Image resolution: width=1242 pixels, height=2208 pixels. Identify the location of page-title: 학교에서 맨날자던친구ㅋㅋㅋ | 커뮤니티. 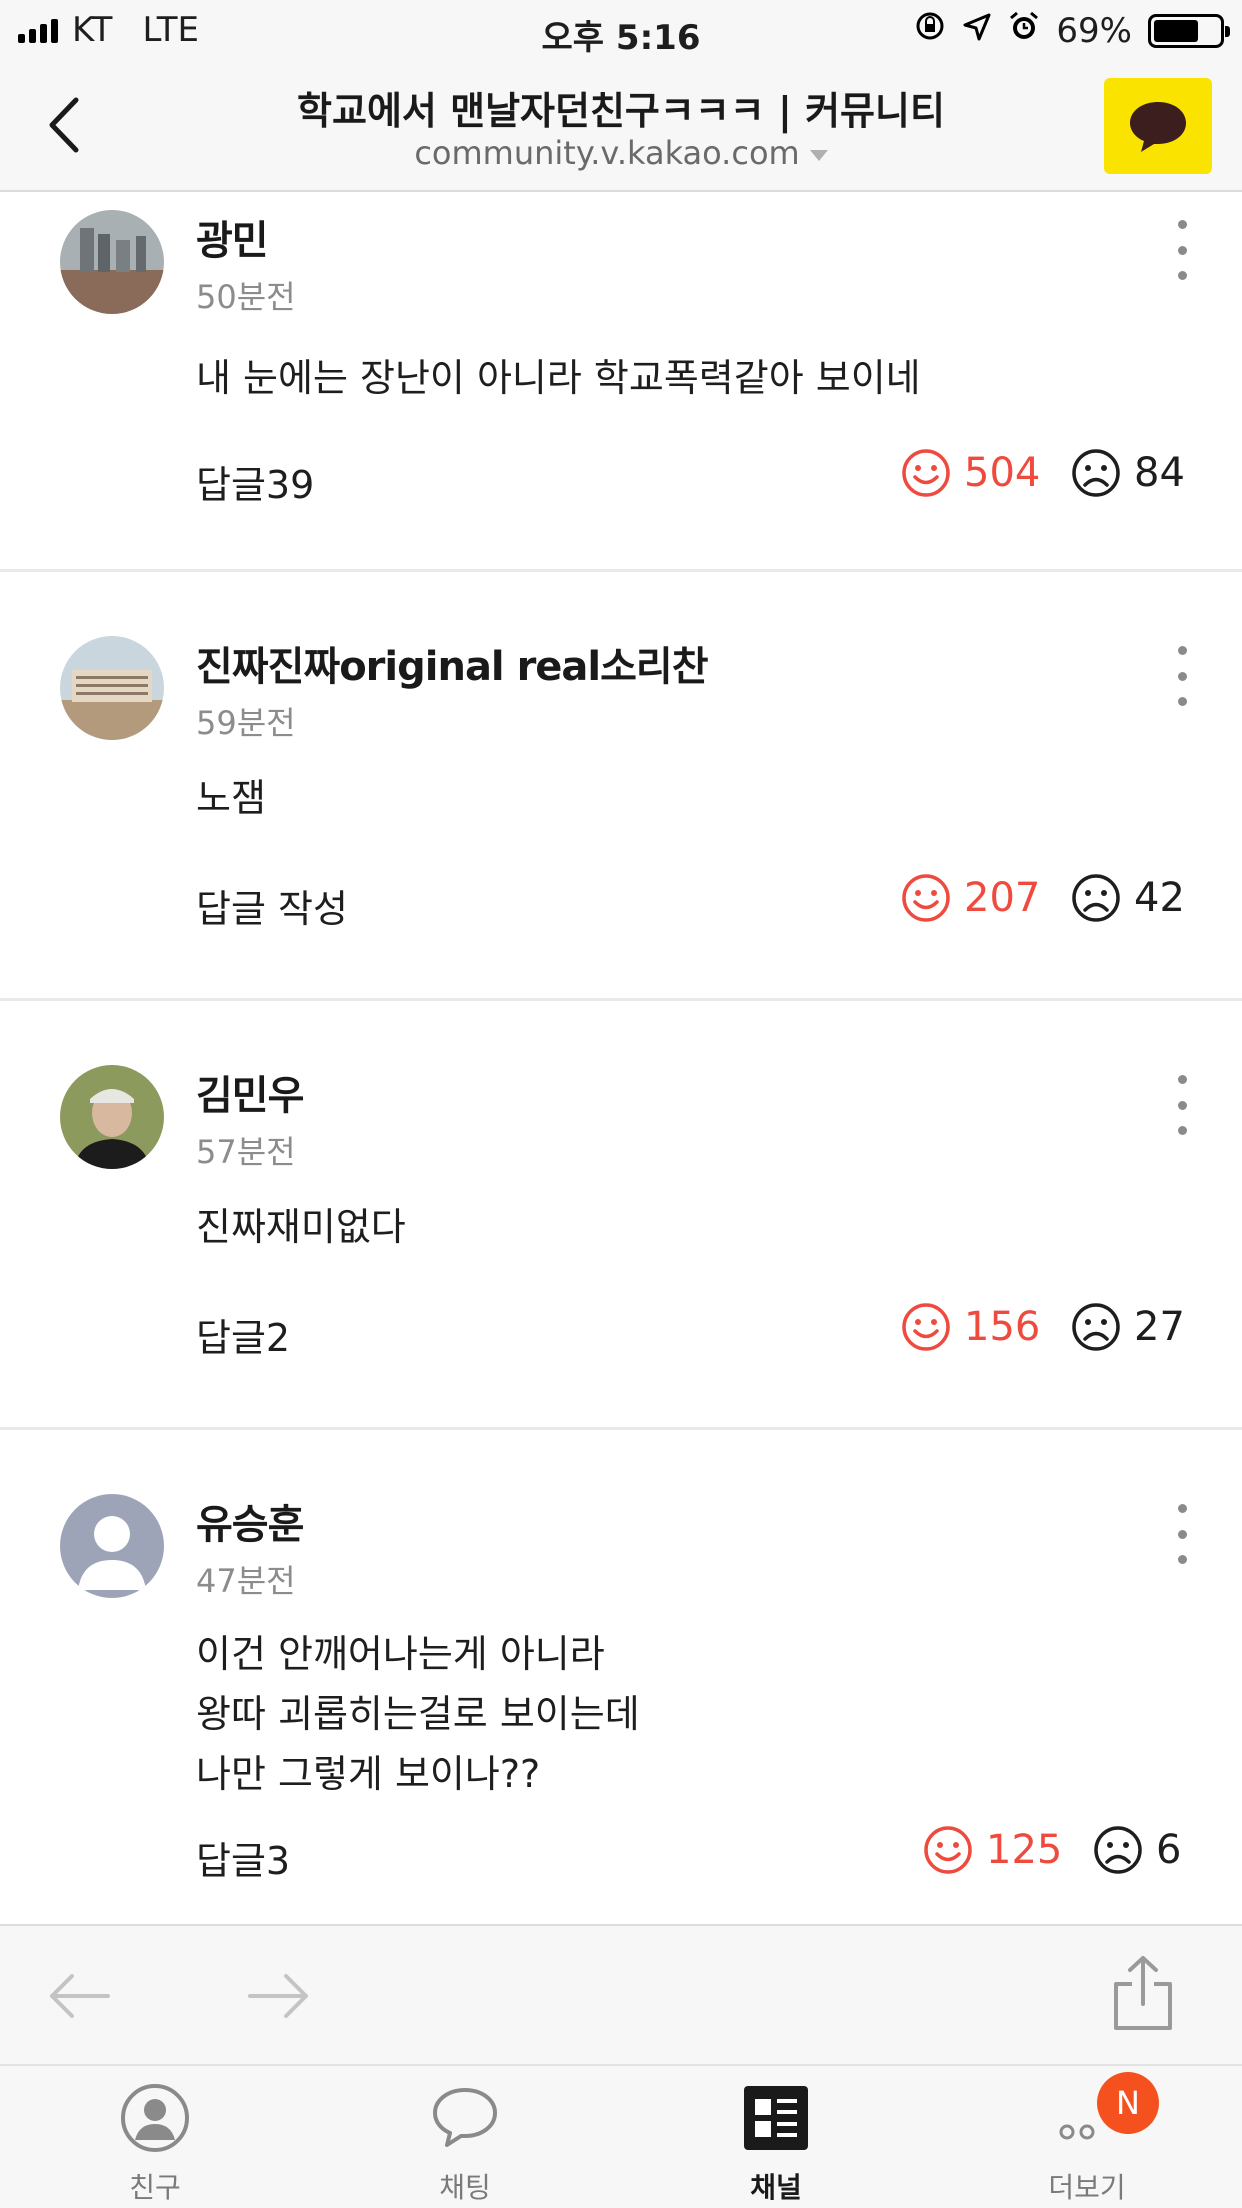
(621, 111).